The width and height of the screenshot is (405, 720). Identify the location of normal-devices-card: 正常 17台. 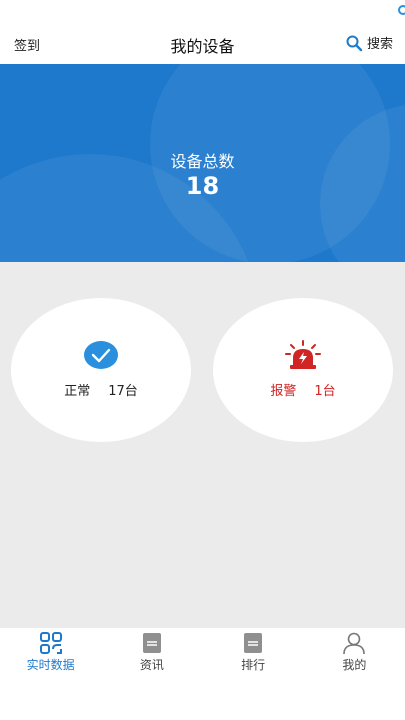
(101, 370).